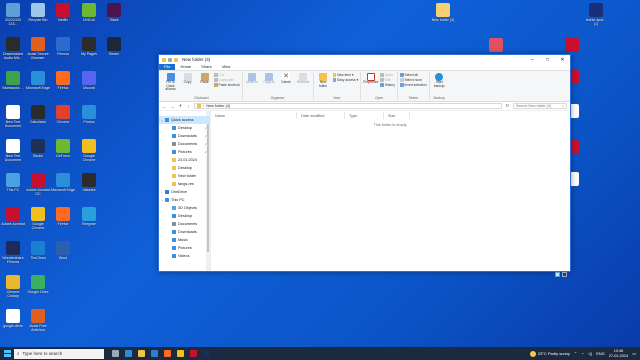  Describe the element at coordinates (413, 85) in the screenshot. I see `invert-selection-button: Invert selection` at that location.